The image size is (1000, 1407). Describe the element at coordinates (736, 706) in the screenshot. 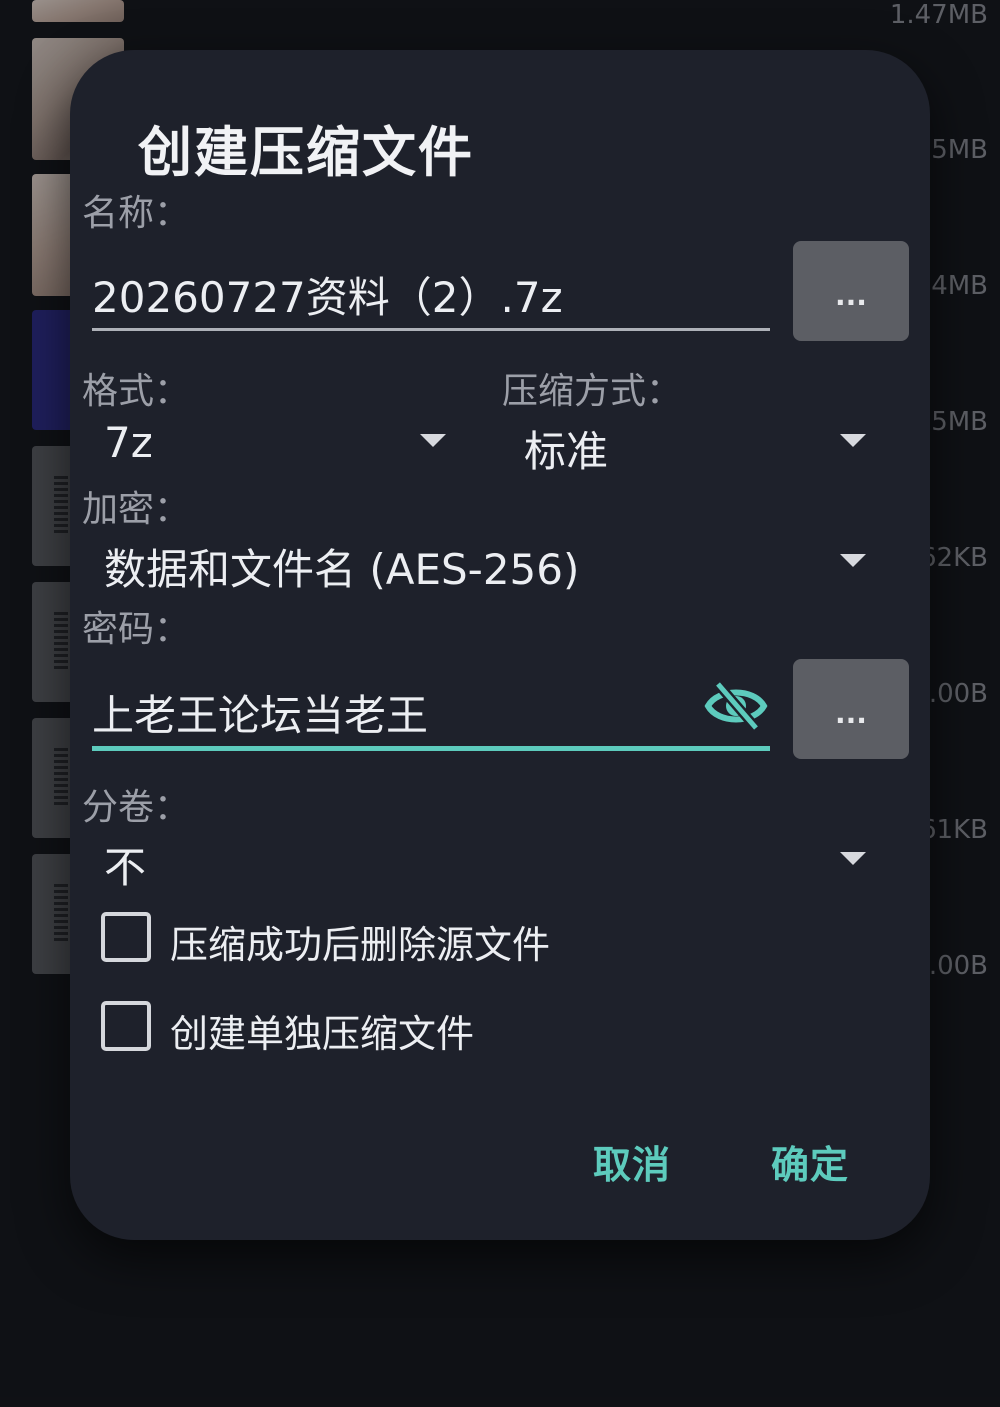

I see `eye-slash-icon` at that location.